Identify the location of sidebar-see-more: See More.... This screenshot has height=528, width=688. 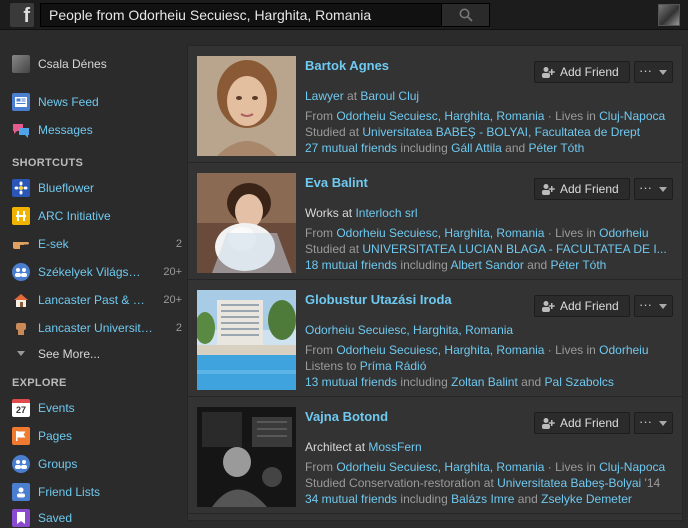
(97, 354).